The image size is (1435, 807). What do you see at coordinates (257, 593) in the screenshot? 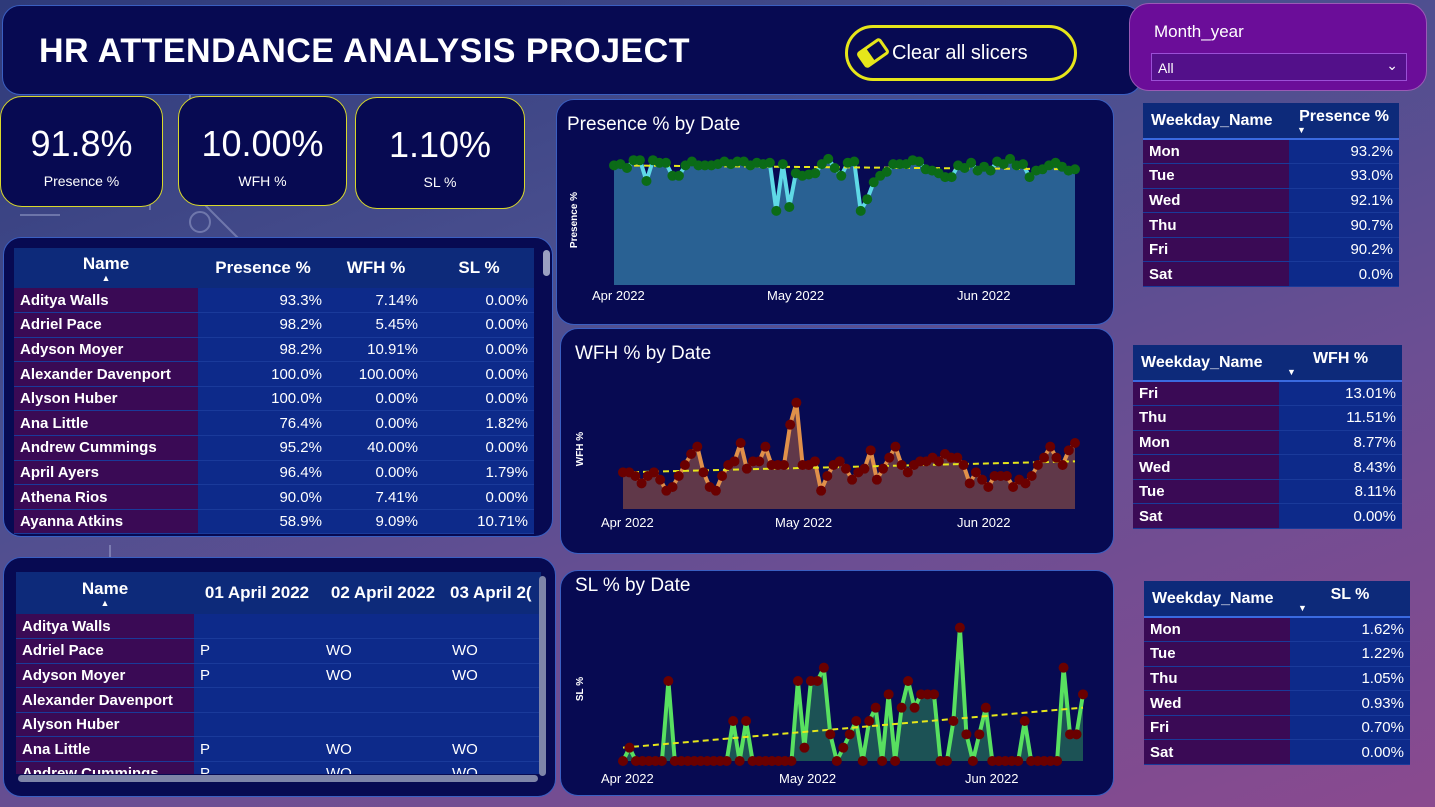
I see `column-header-day1: 01 April 2022` at bounding box center [257, 593].